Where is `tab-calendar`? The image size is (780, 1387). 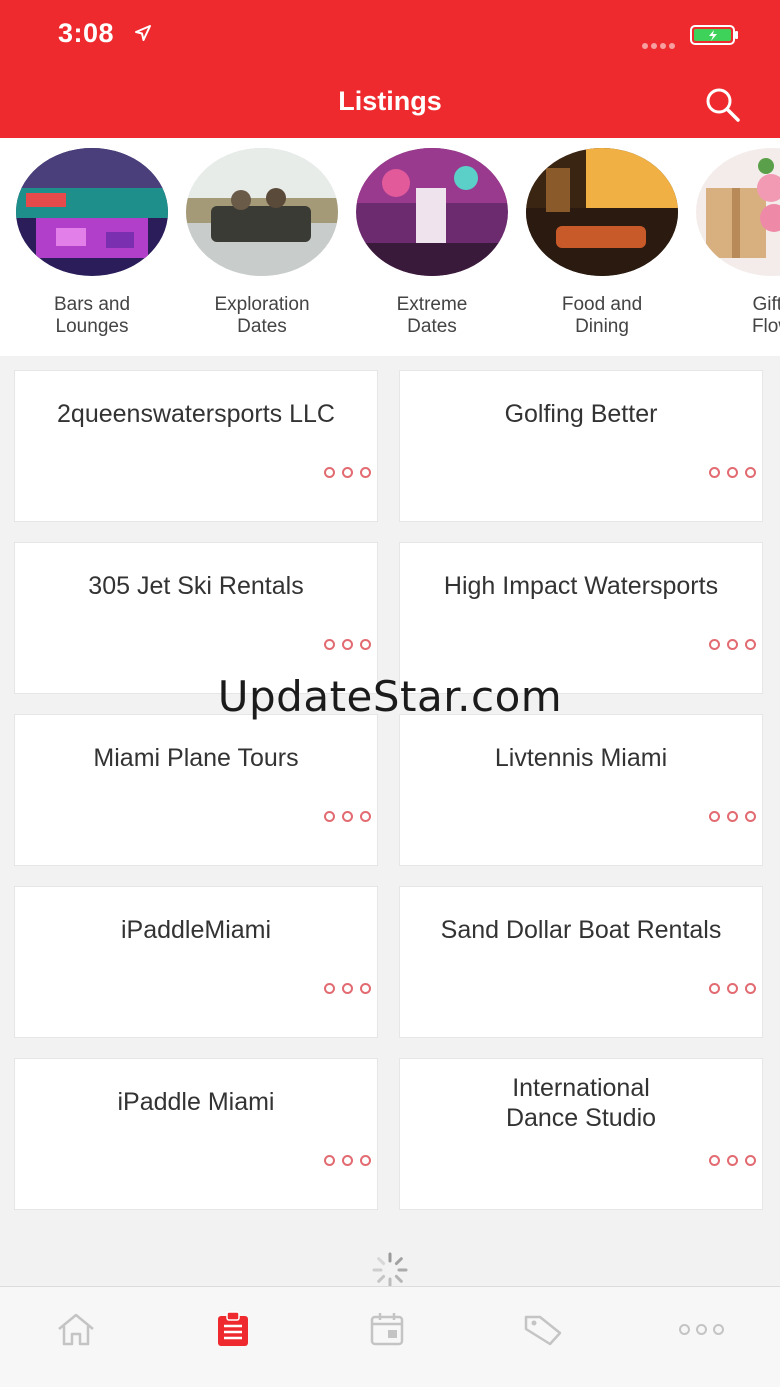 tab-calendar is located at coordinates (387, 1329).